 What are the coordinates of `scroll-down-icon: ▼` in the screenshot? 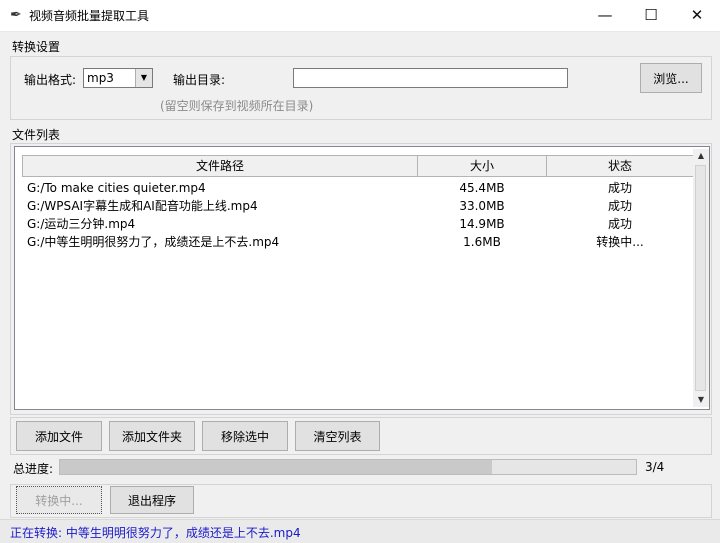 It's located at (701, 400).